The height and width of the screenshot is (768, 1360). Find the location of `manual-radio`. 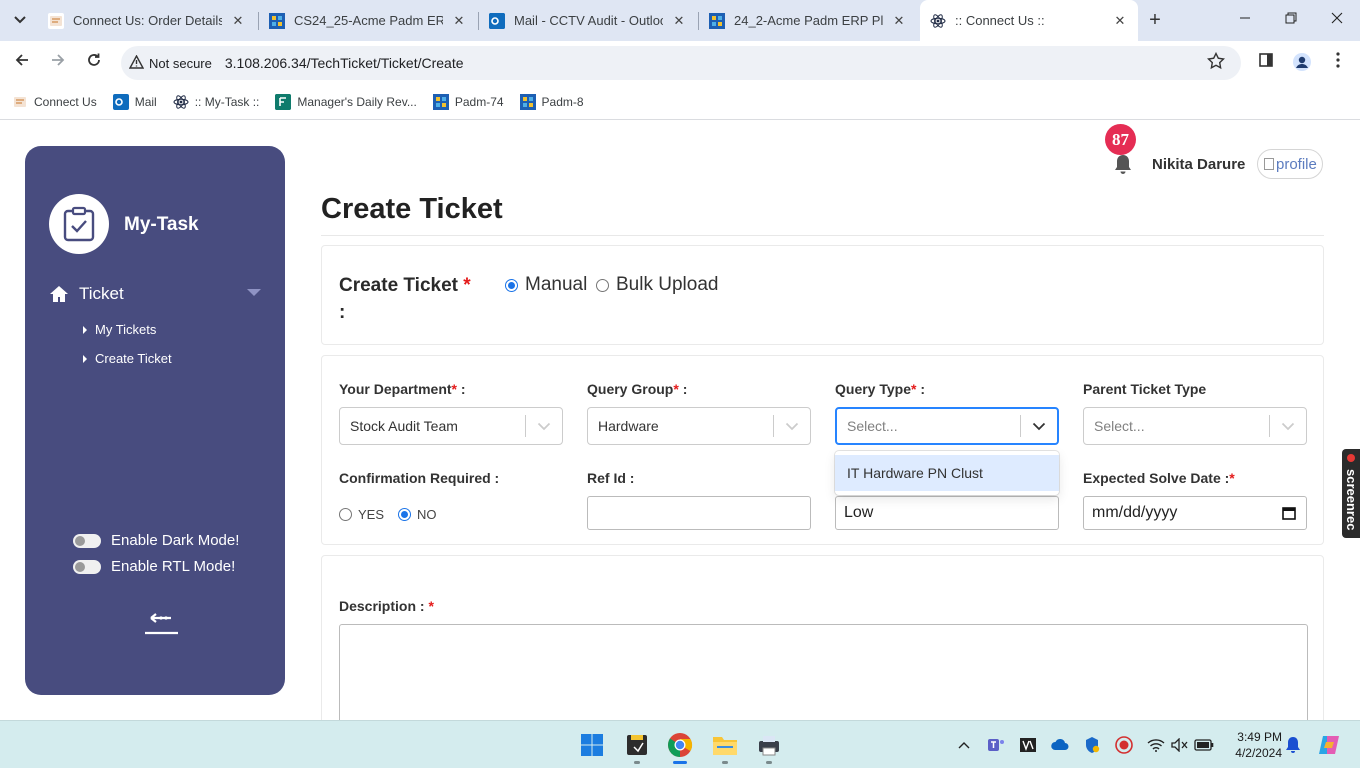

manual-radio is located at coordinates (511, 285).